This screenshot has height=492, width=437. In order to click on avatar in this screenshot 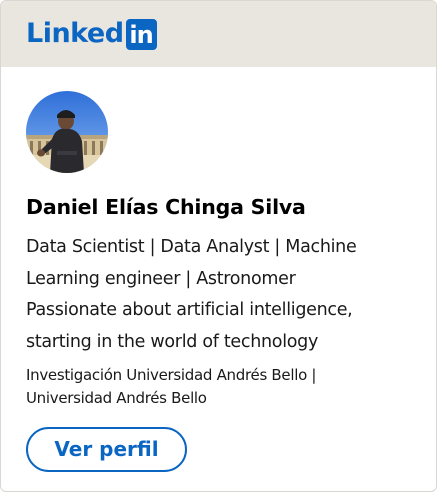, I will do `click(67, 132)`.